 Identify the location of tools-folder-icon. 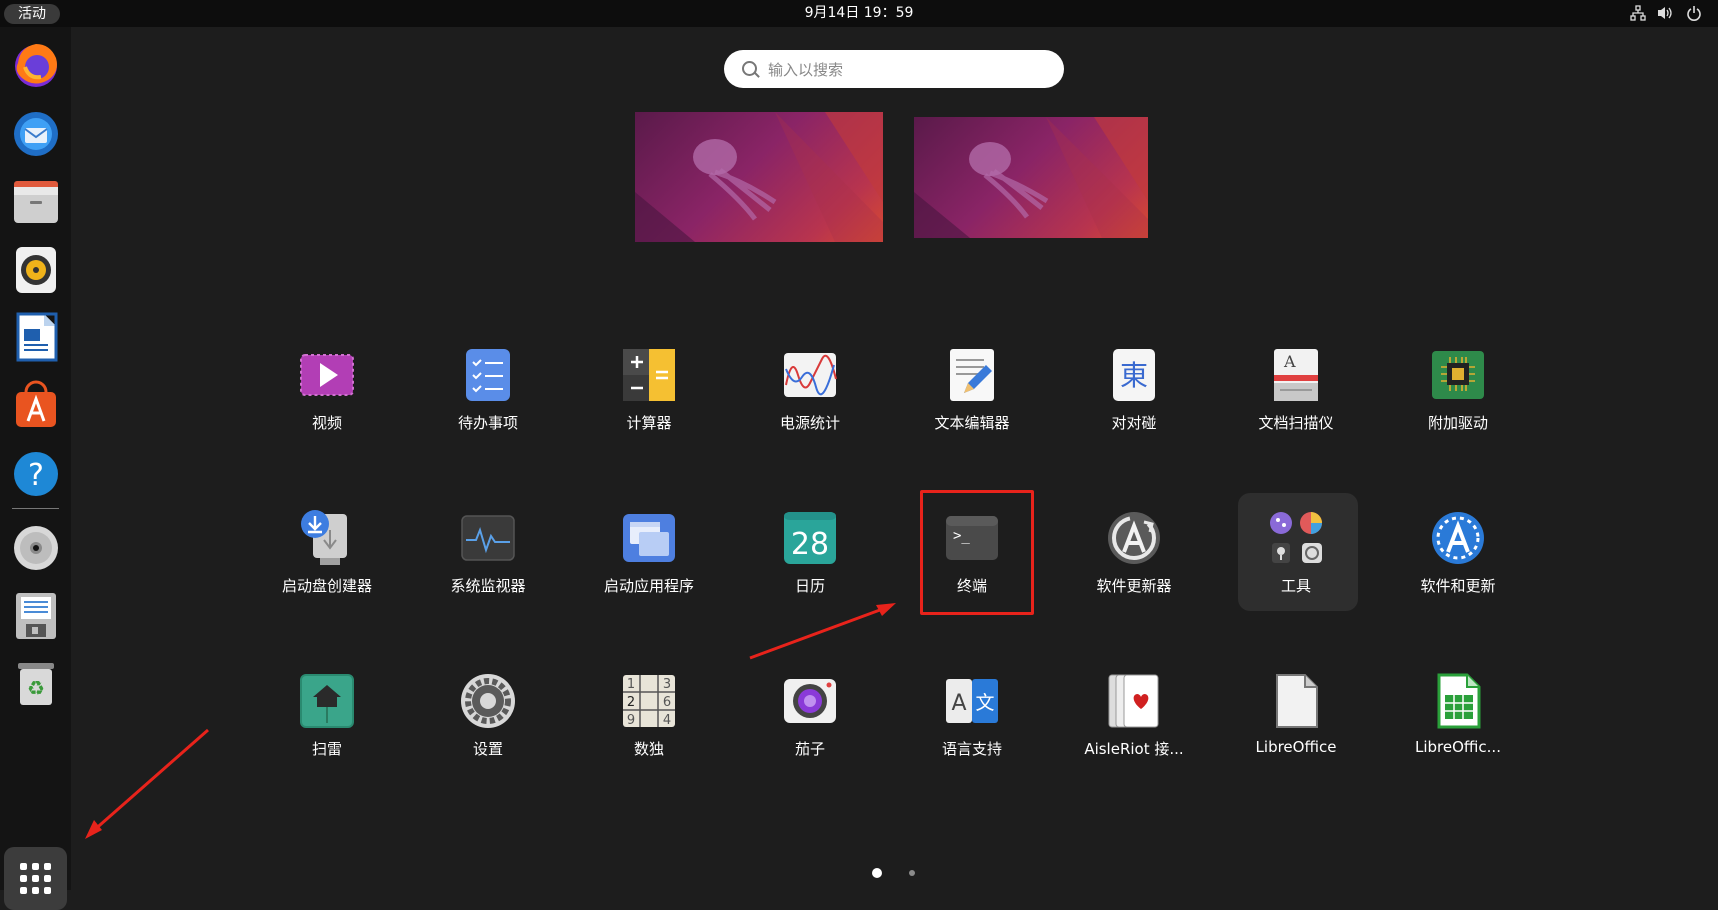
(1296, 538).